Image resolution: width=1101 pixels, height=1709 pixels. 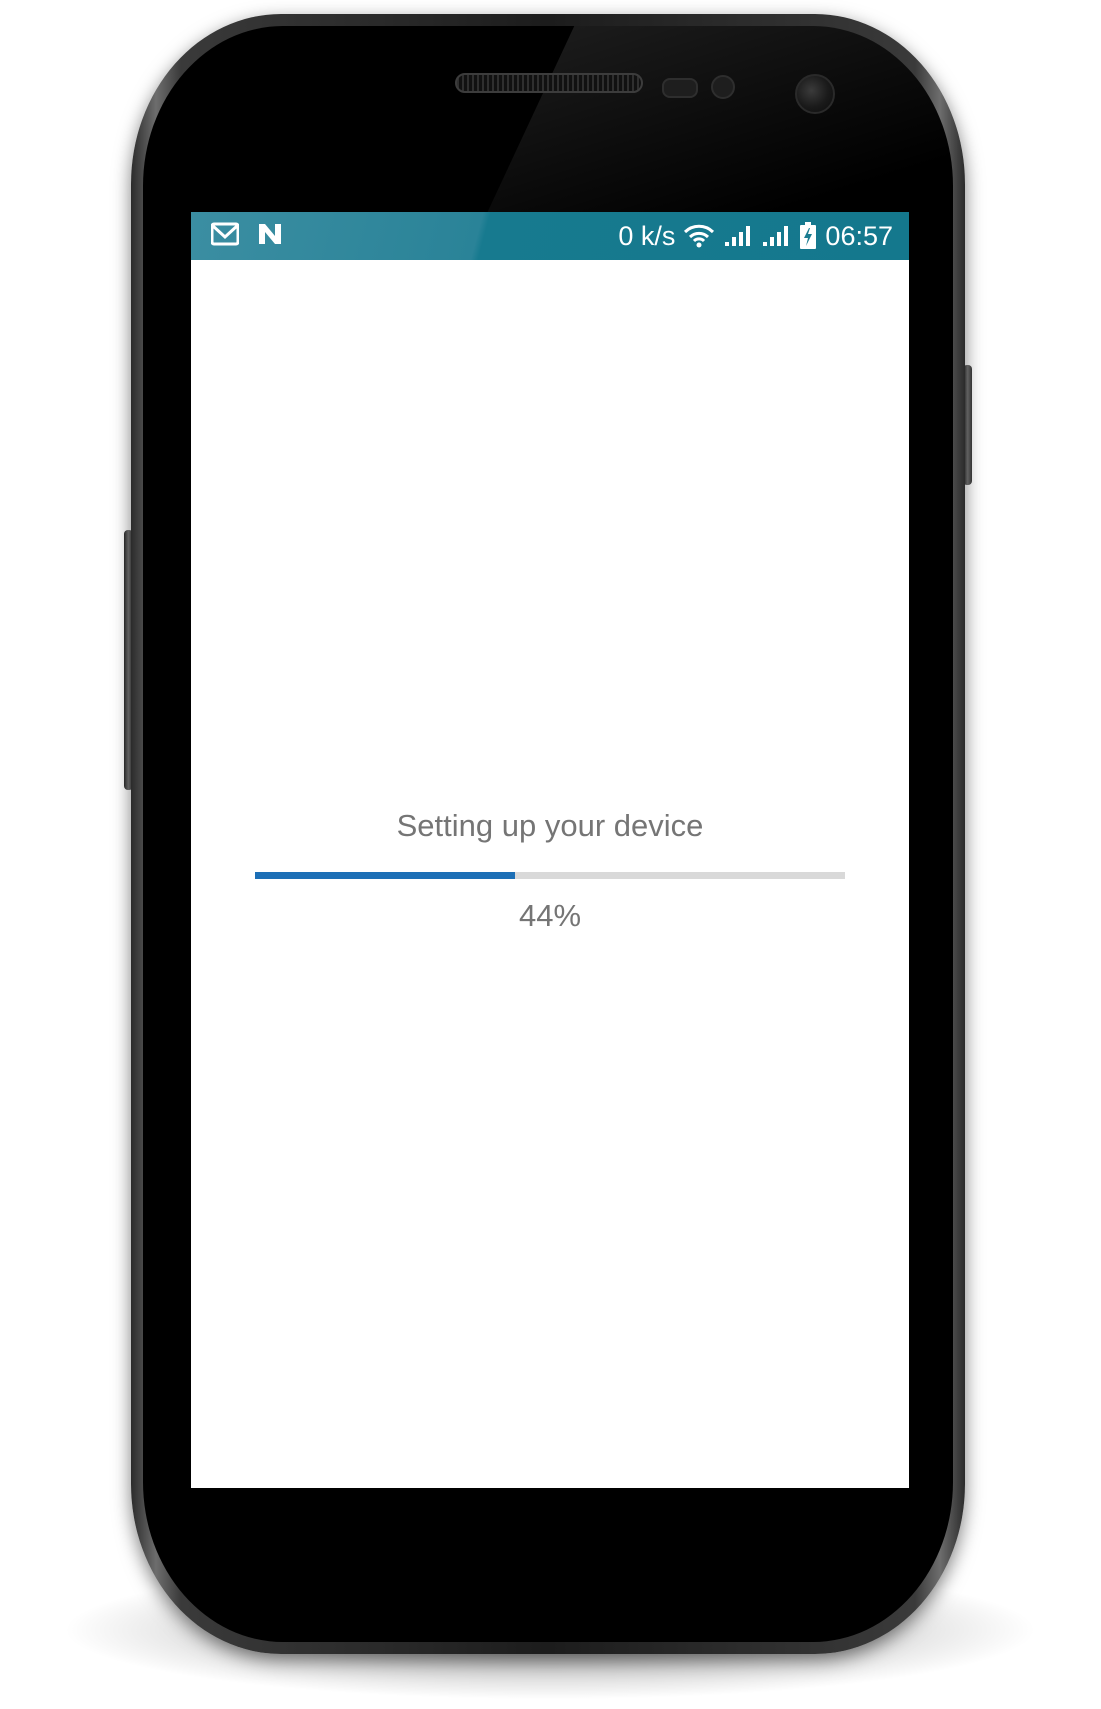 What do you see at coordinates (859, 235) in the screenshot?
I see `clock: 06:57` at bounding box center [859, 235].